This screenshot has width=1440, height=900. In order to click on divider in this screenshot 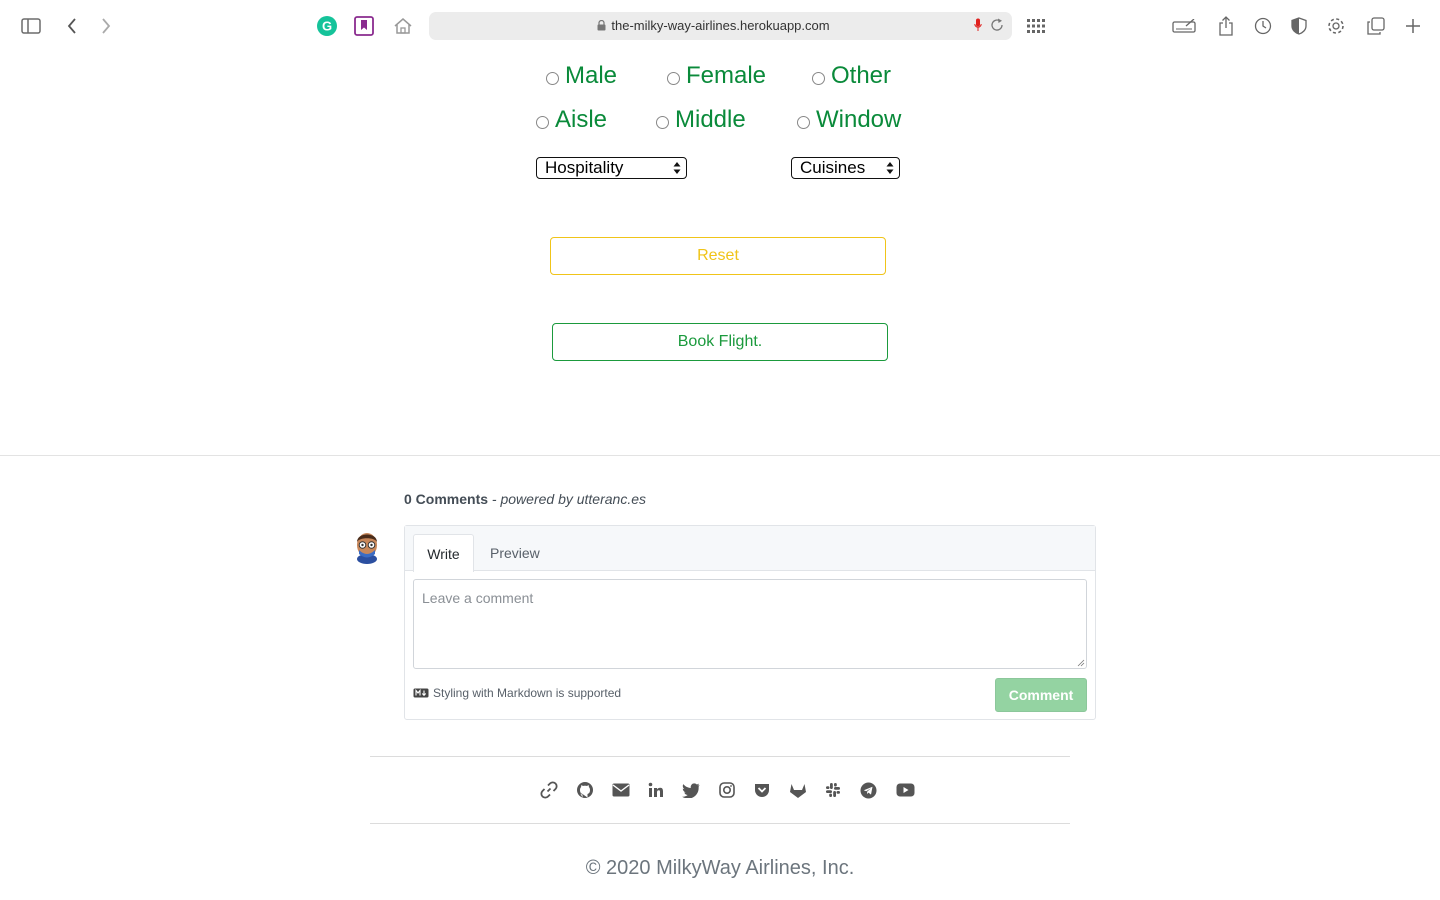, I will do `click(720, 455)`.